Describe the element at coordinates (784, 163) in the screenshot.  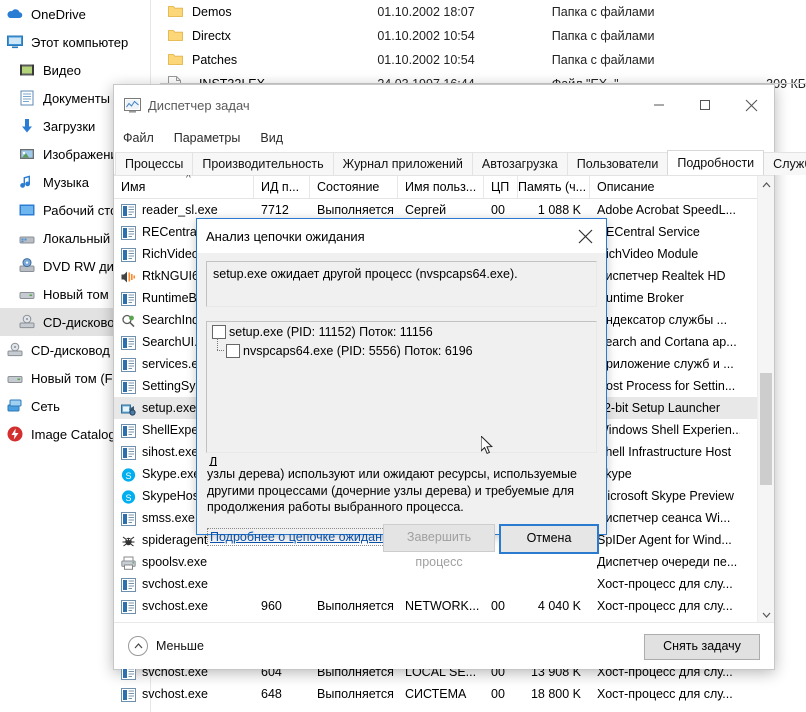
I see `tab-6: Службы` at that location.